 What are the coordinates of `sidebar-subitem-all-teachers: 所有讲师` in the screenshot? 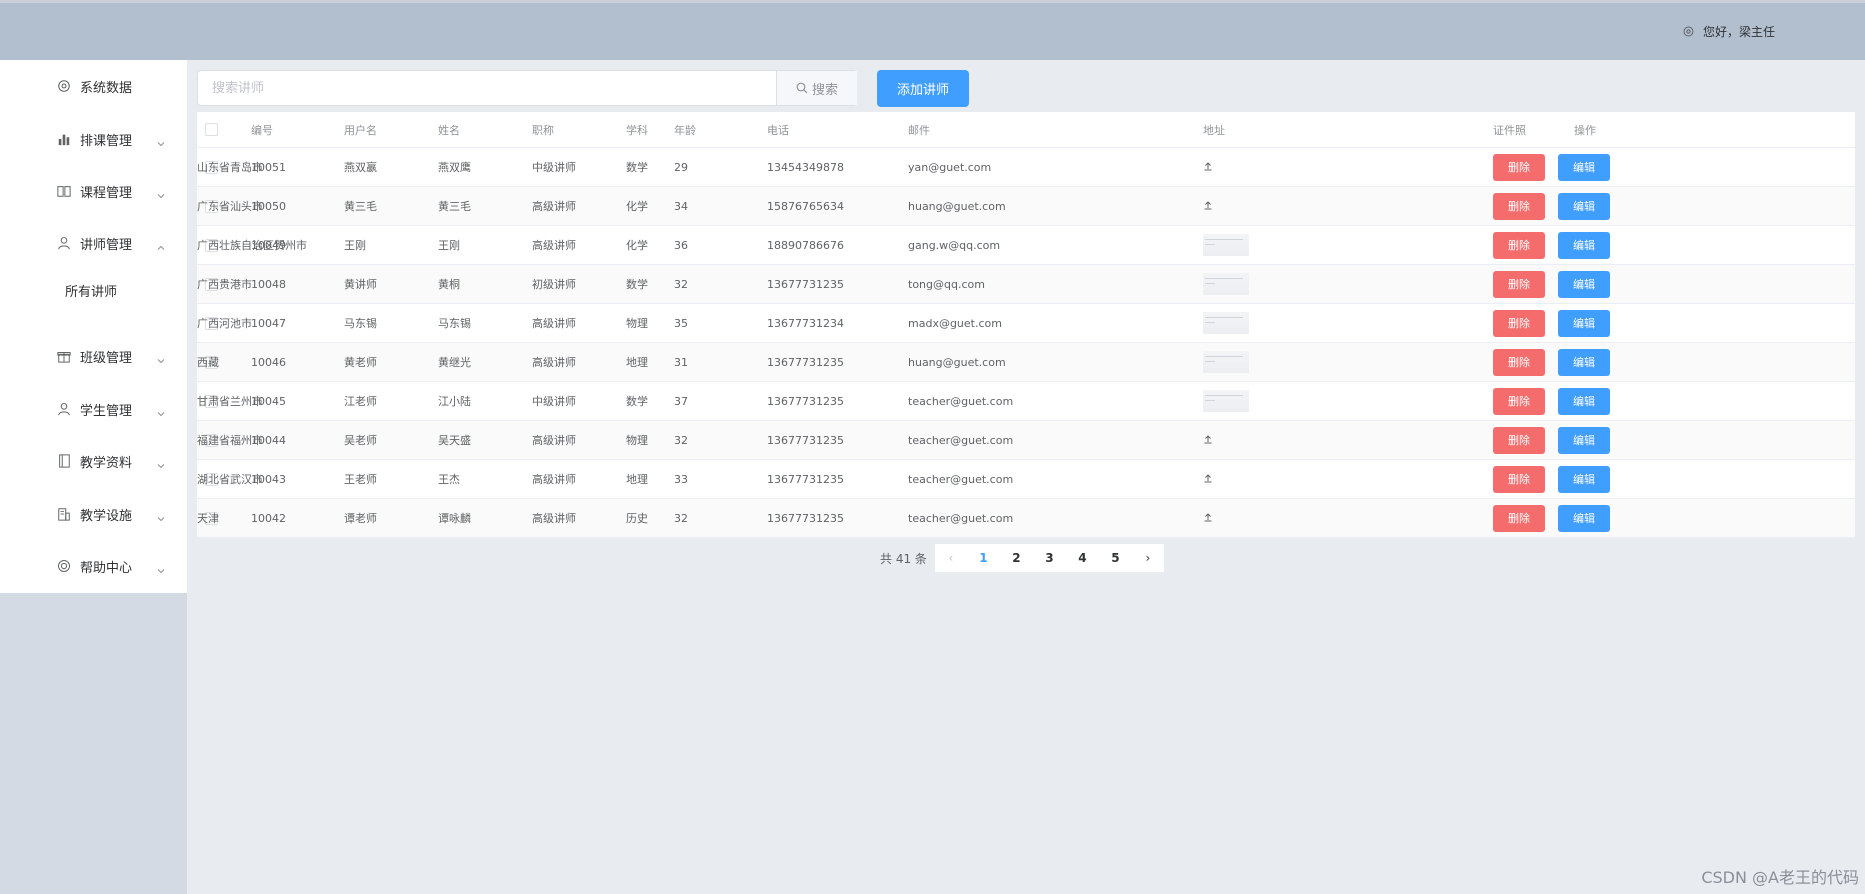 It's located at (93, 290).